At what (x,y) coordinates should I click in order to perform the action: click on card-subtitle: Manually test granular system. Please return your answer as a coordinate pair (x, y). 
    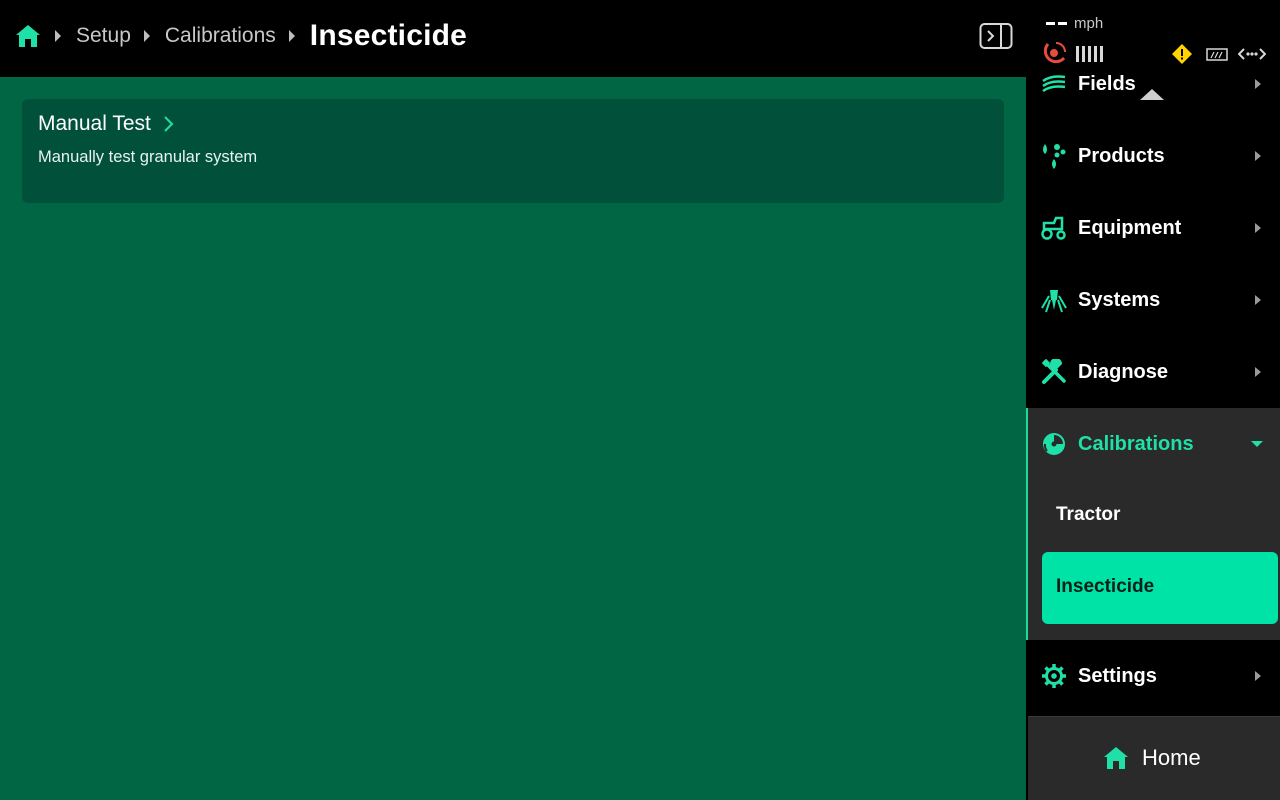
    Looking at the image, I should click on (148, 157).